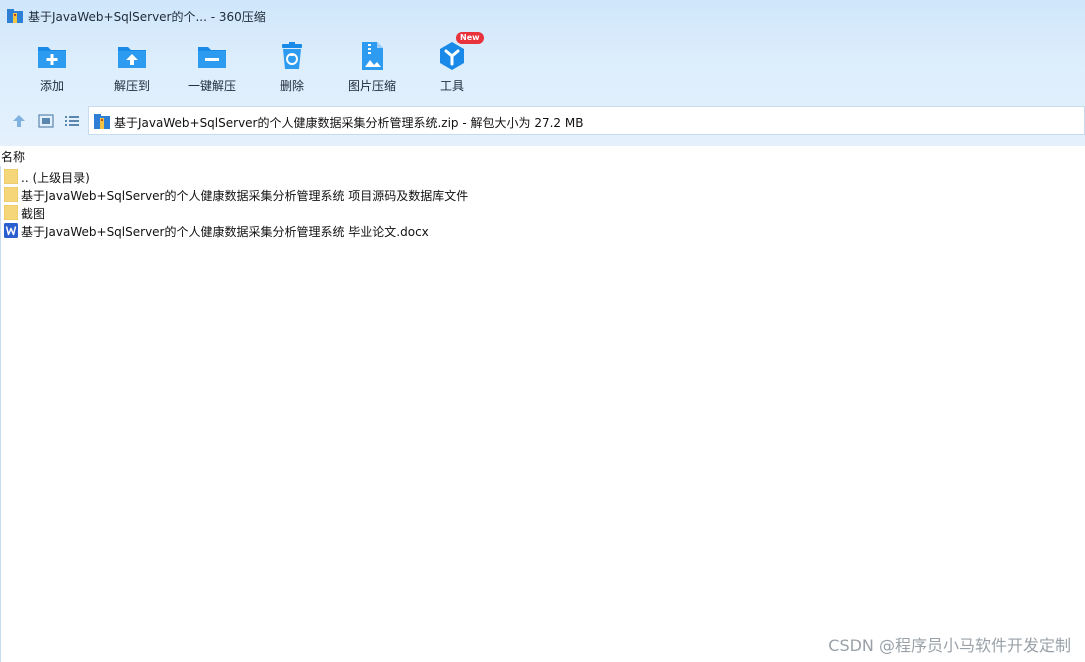 This screenshot has width=1085, height=662. Describe the element at coordinates (451, 86) in the screenshot. I see `tools-label: 工具` at that location.